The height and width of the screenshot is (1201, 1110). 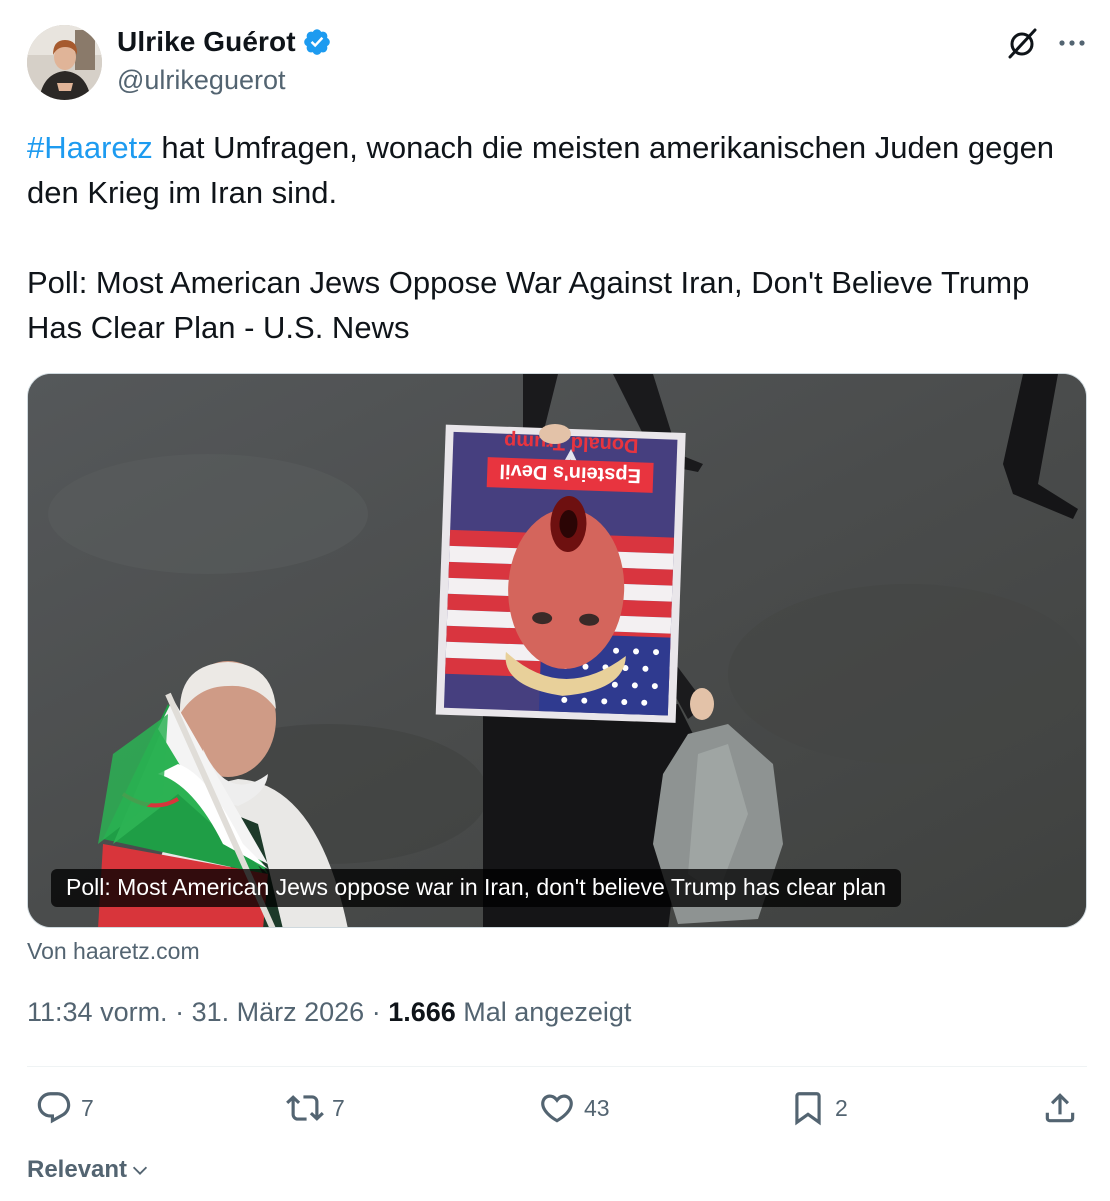 I want to click on divider, so click(x=557, y=1066).